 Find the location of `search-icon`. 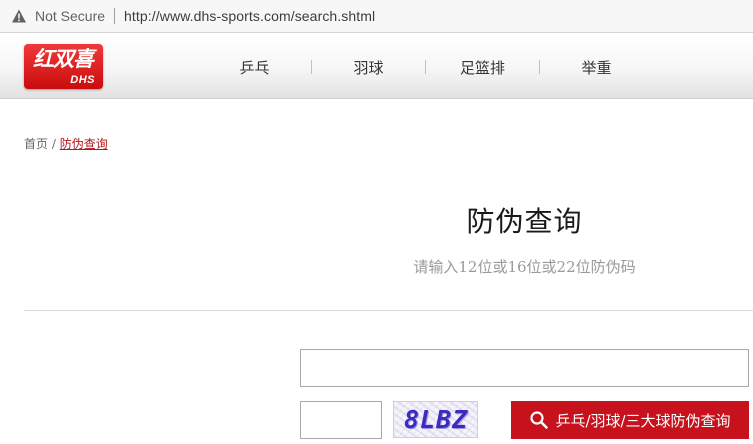

search-icon is located at coordinates (539, 420).